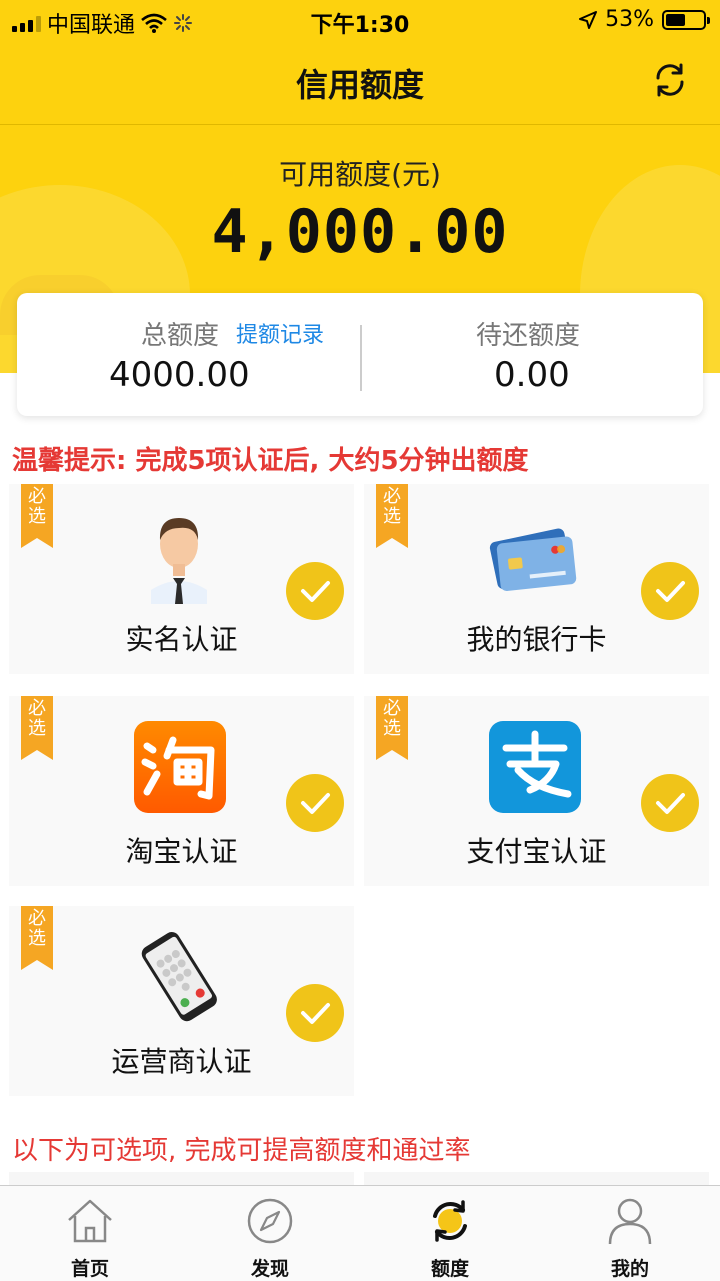  What do you see at coordinates (629, 19) in the screenshot?
I see `battery-percent: 53%` at bounding box center [629, 19].